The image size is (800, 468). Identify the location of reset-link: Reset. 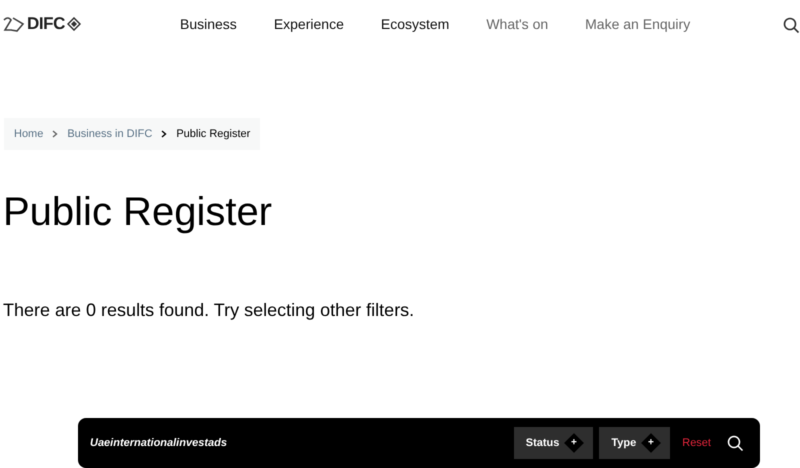
(696, 443).